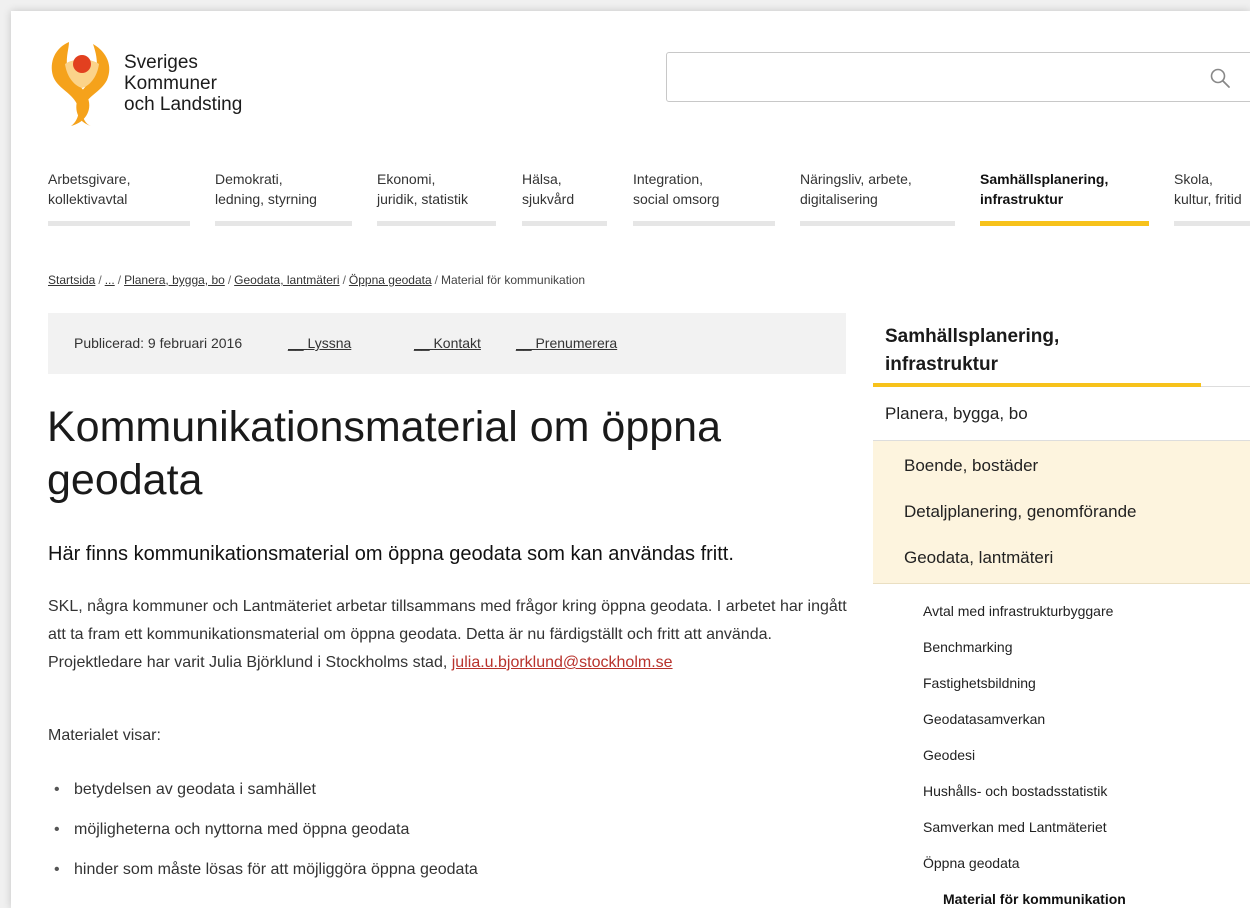 The height and width of the screenshot is (908, 1250). What do you see at coordinates (984, 719) in the screenshot?
I see `sidebar-item-geodatasamverkan: Geodatasamverkan` at bounding box center [984, 719].